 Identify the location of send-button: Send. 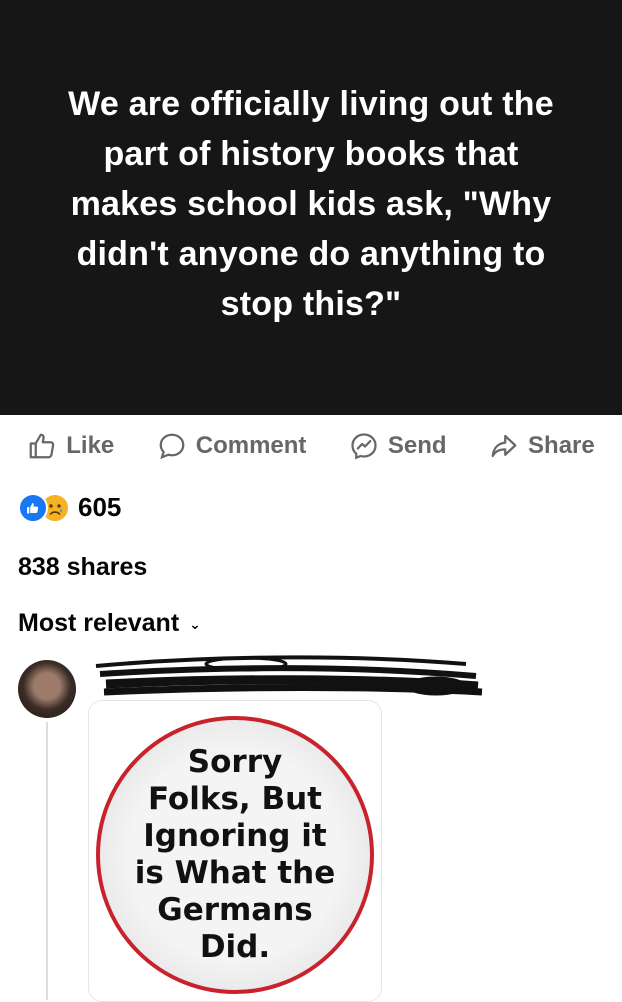
(398, 446).